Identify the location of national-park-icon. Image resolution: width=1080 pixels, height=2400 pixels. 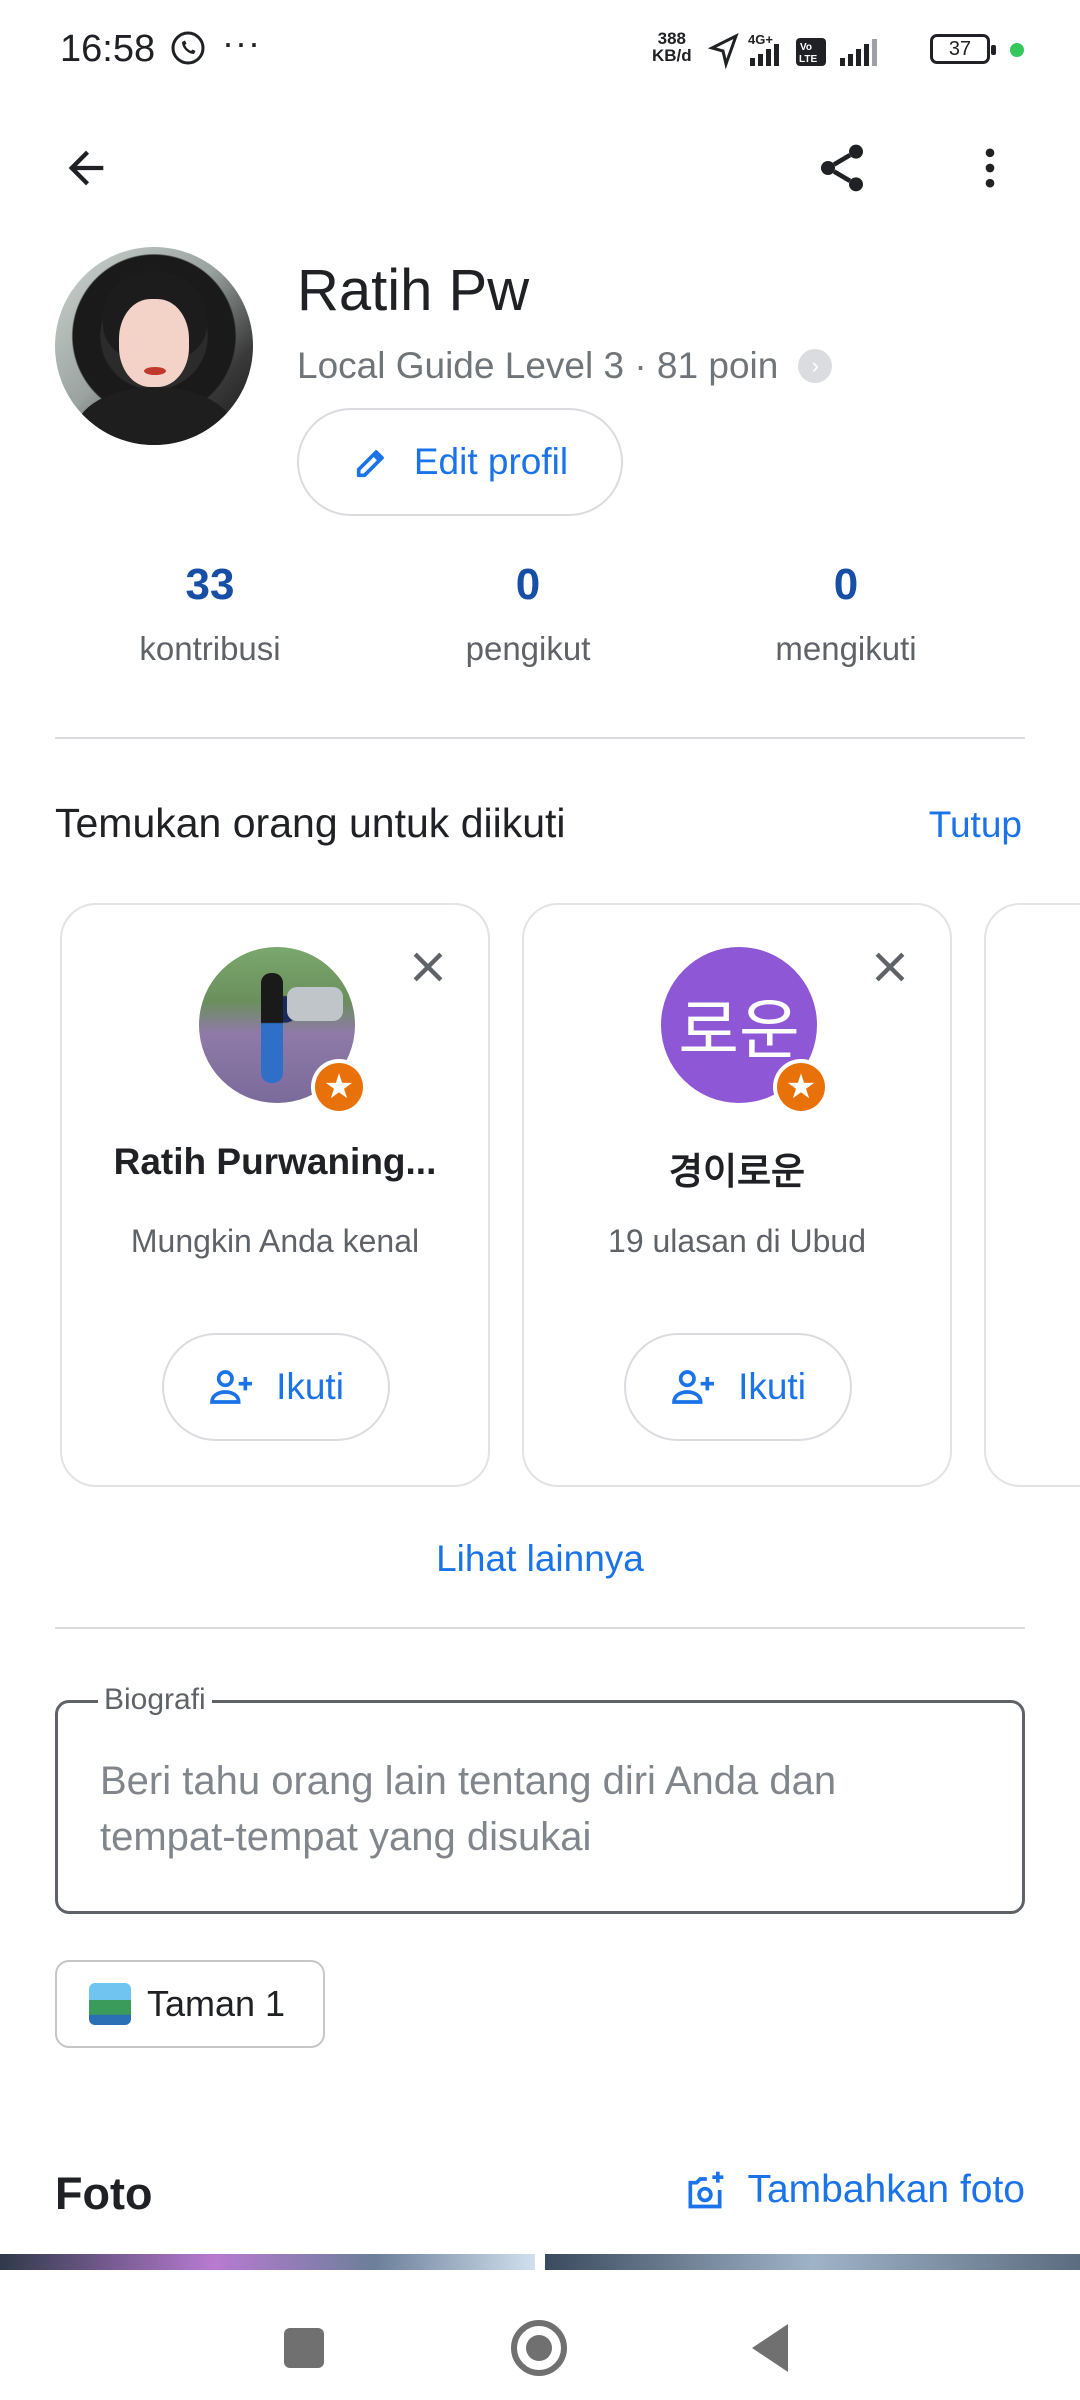
(110, 2004).